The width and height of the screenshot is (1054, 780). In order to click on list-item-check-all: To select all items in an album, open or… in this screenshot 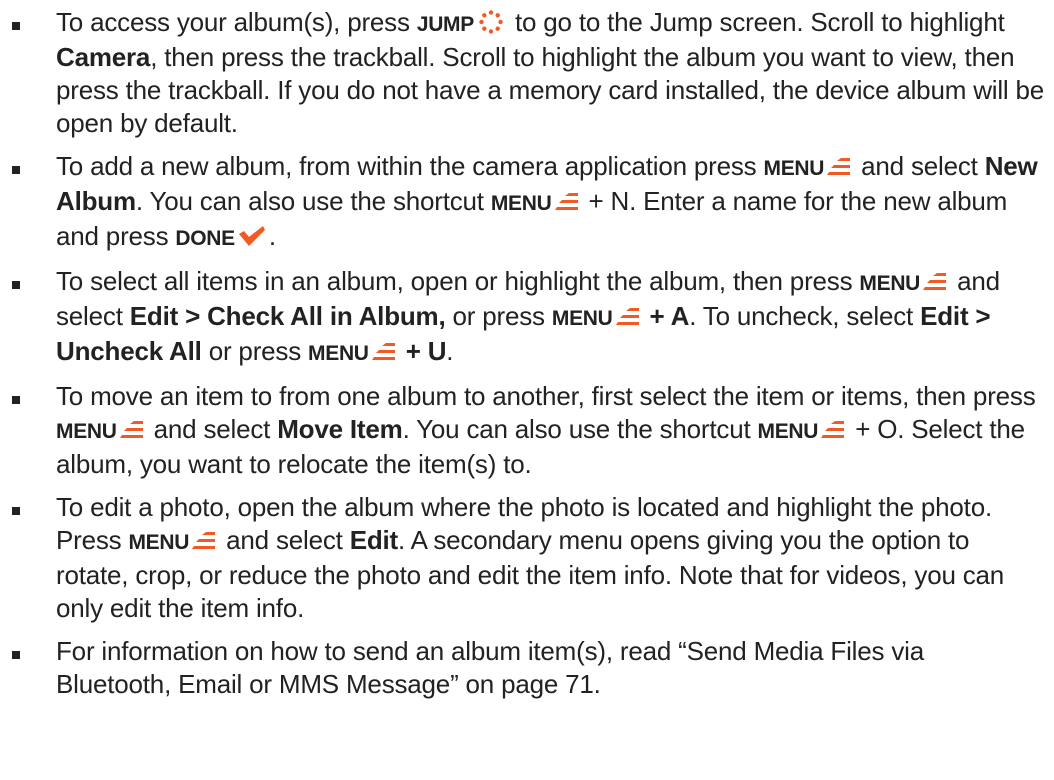, I will do `click(527, 317)`.